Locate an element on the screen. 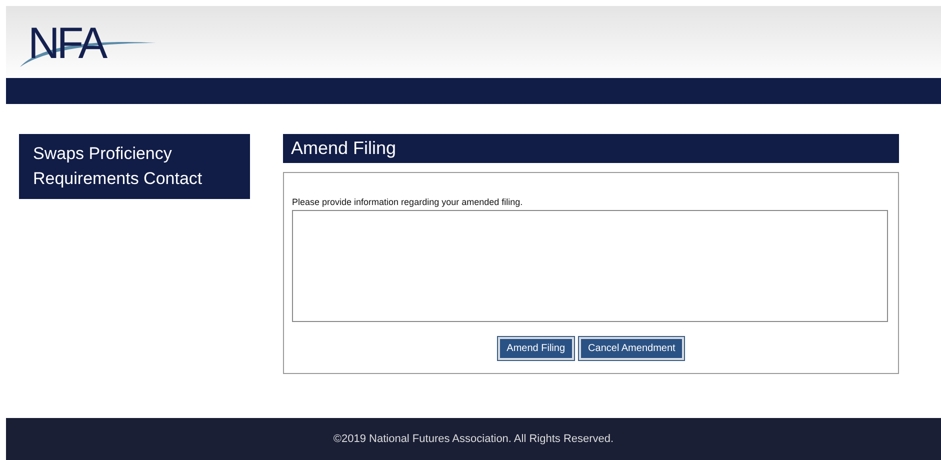  copyright-text: ©2019 National Futures Association. All Rights Reserved. is located at coordinates (473, 439).